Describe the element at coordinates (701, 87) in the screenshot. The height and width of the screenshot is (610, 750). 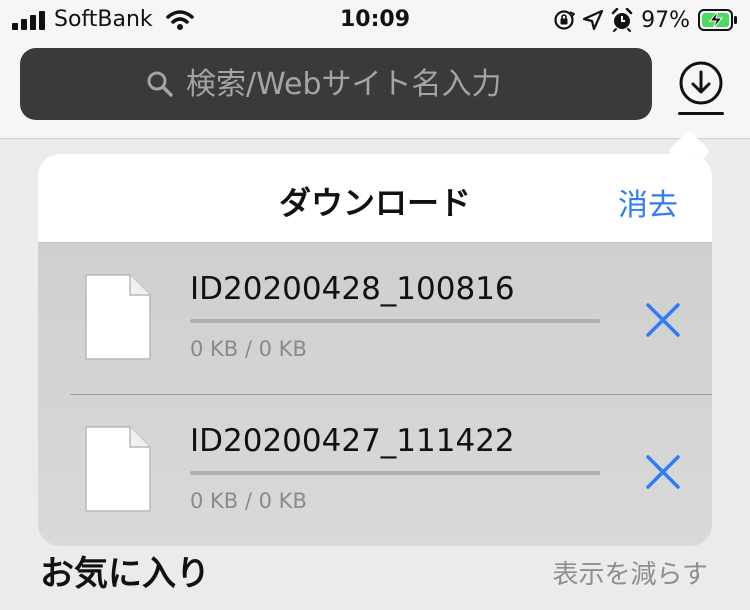
I see `download-icon` at that location.